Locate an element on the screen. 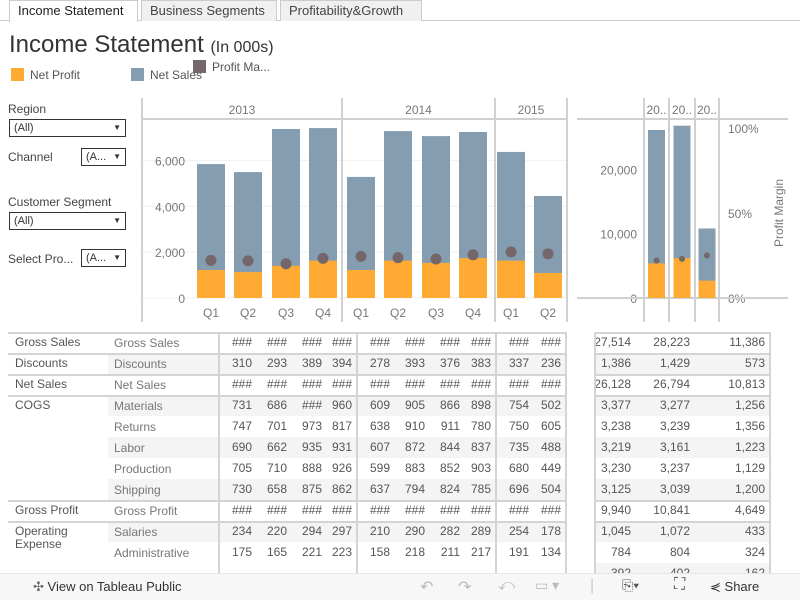 The image size is (800, 600). table-cell: 134 is located at coordinates (550, 552).